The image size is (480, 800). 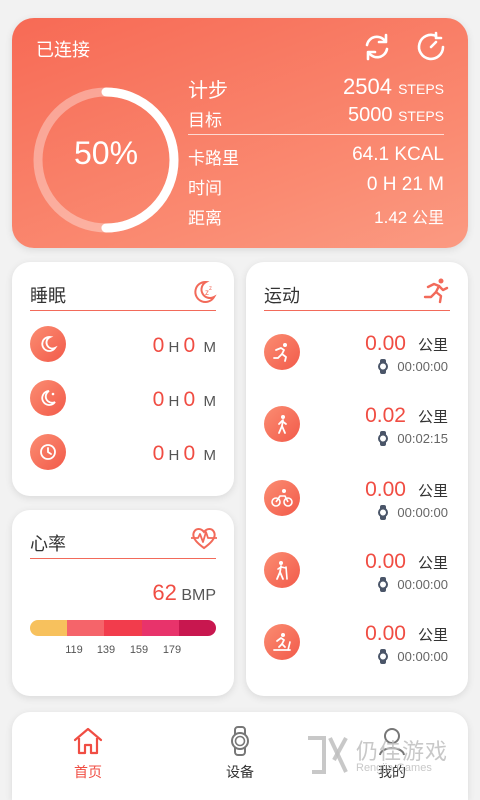 I want to click on light-sleep-value: 0 H 0 M, so click(x=184, y=399).